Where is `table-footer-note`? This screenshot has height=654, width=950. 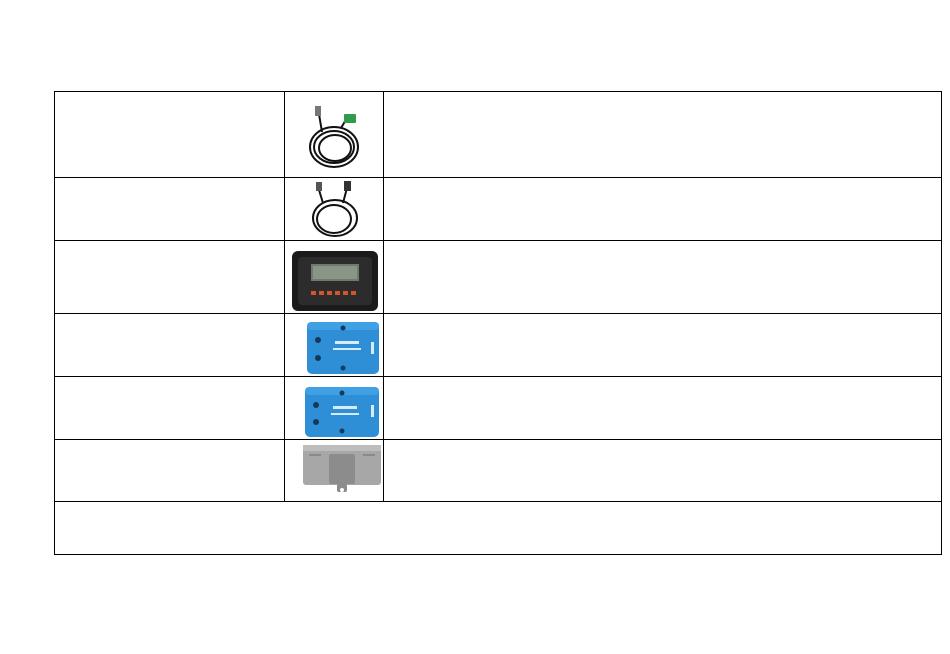 table-footer-note is located at coordinates (498, 528).